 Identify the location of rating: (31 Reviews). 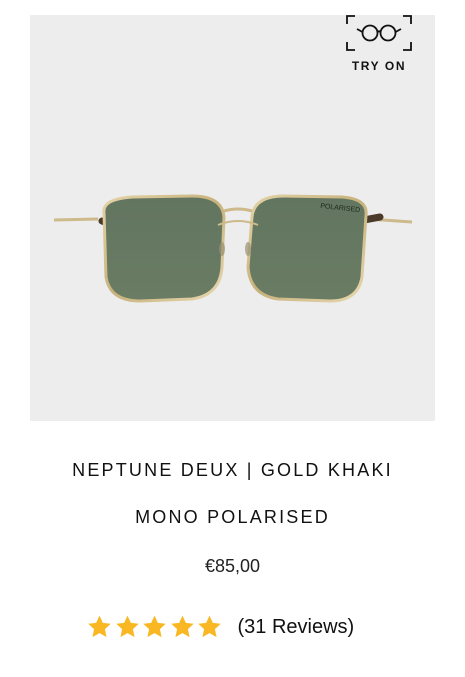
(220, 627).